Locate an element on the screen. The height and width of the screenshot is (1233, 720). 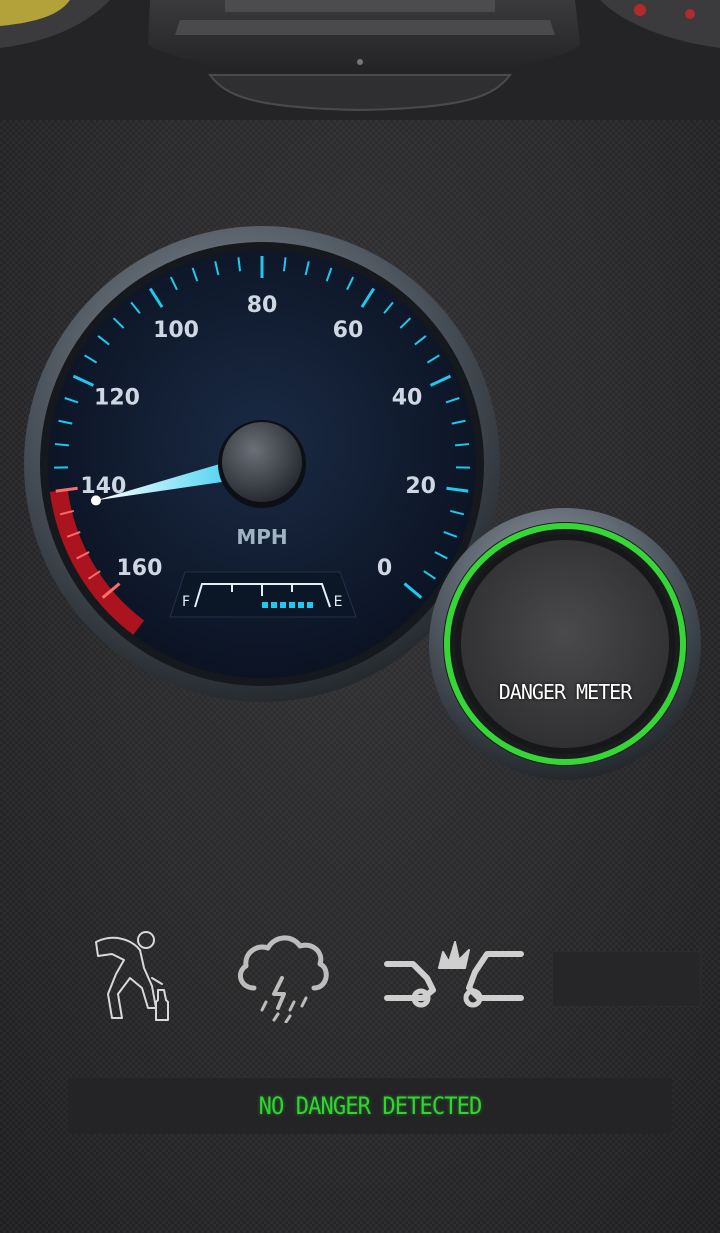
danger-meter: DANGER METER is located at coordinates (565, 644).